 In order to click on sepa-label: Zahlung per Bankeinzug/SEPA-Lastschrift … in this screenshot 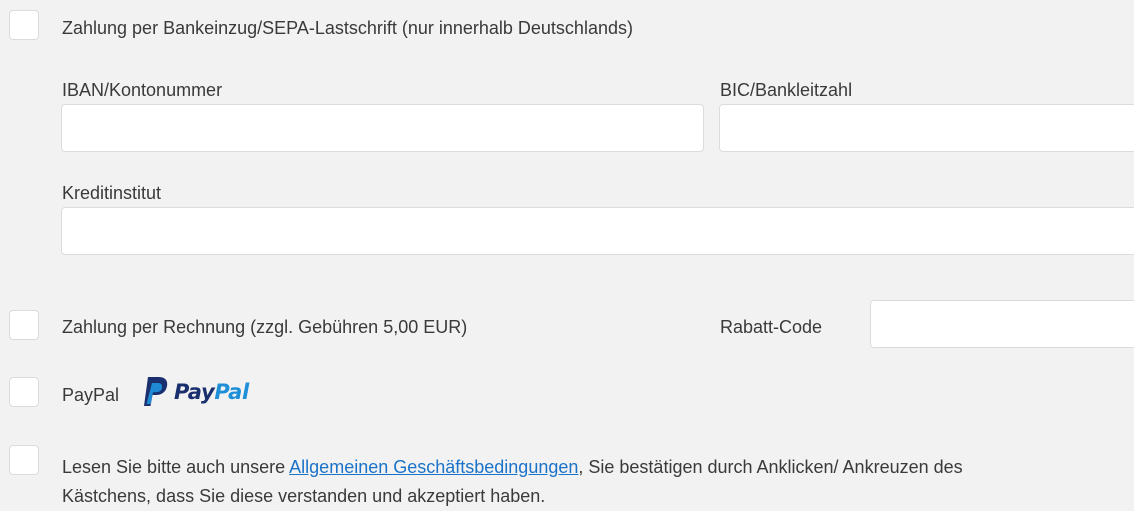, I will do `click(347, 28)`.